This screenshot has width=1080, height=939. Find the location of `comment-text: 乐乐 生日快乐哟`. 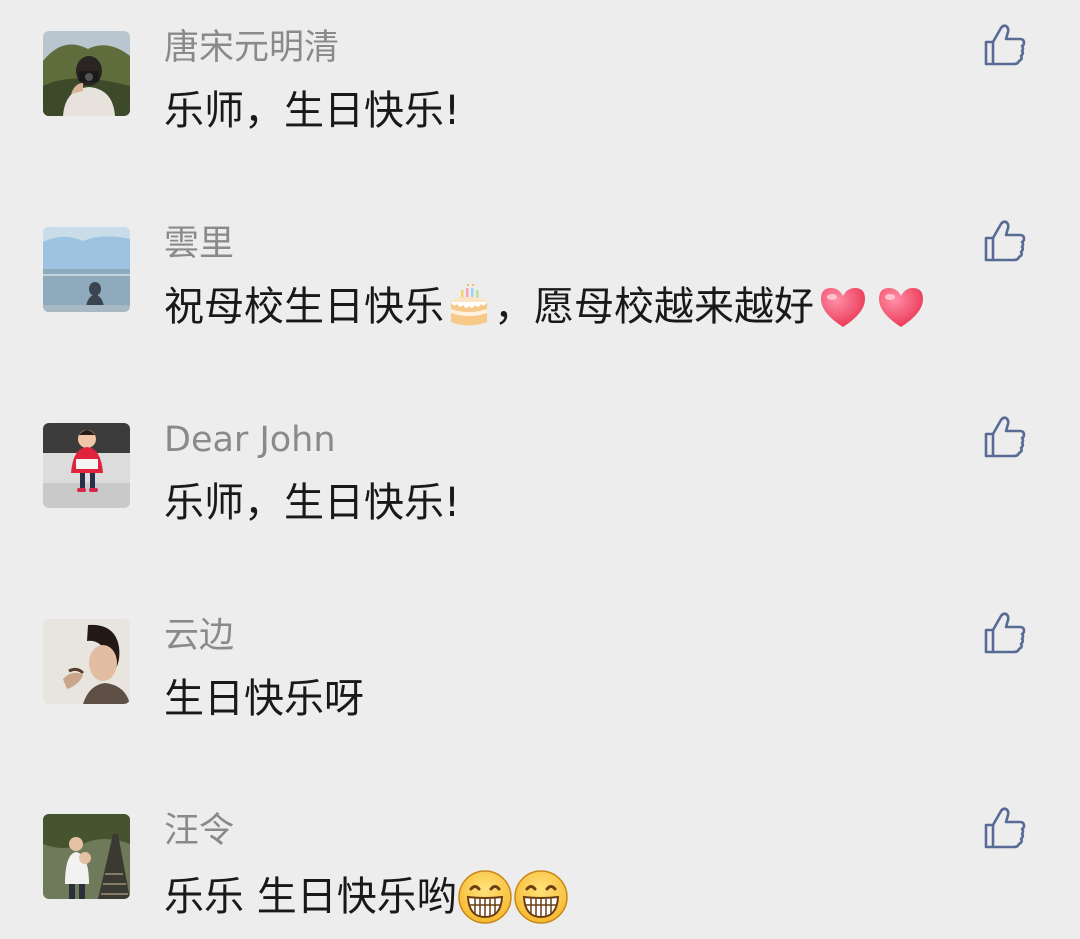

comment-text: 乐乐 生日快乐哟 is located at coordinates (366, 897).